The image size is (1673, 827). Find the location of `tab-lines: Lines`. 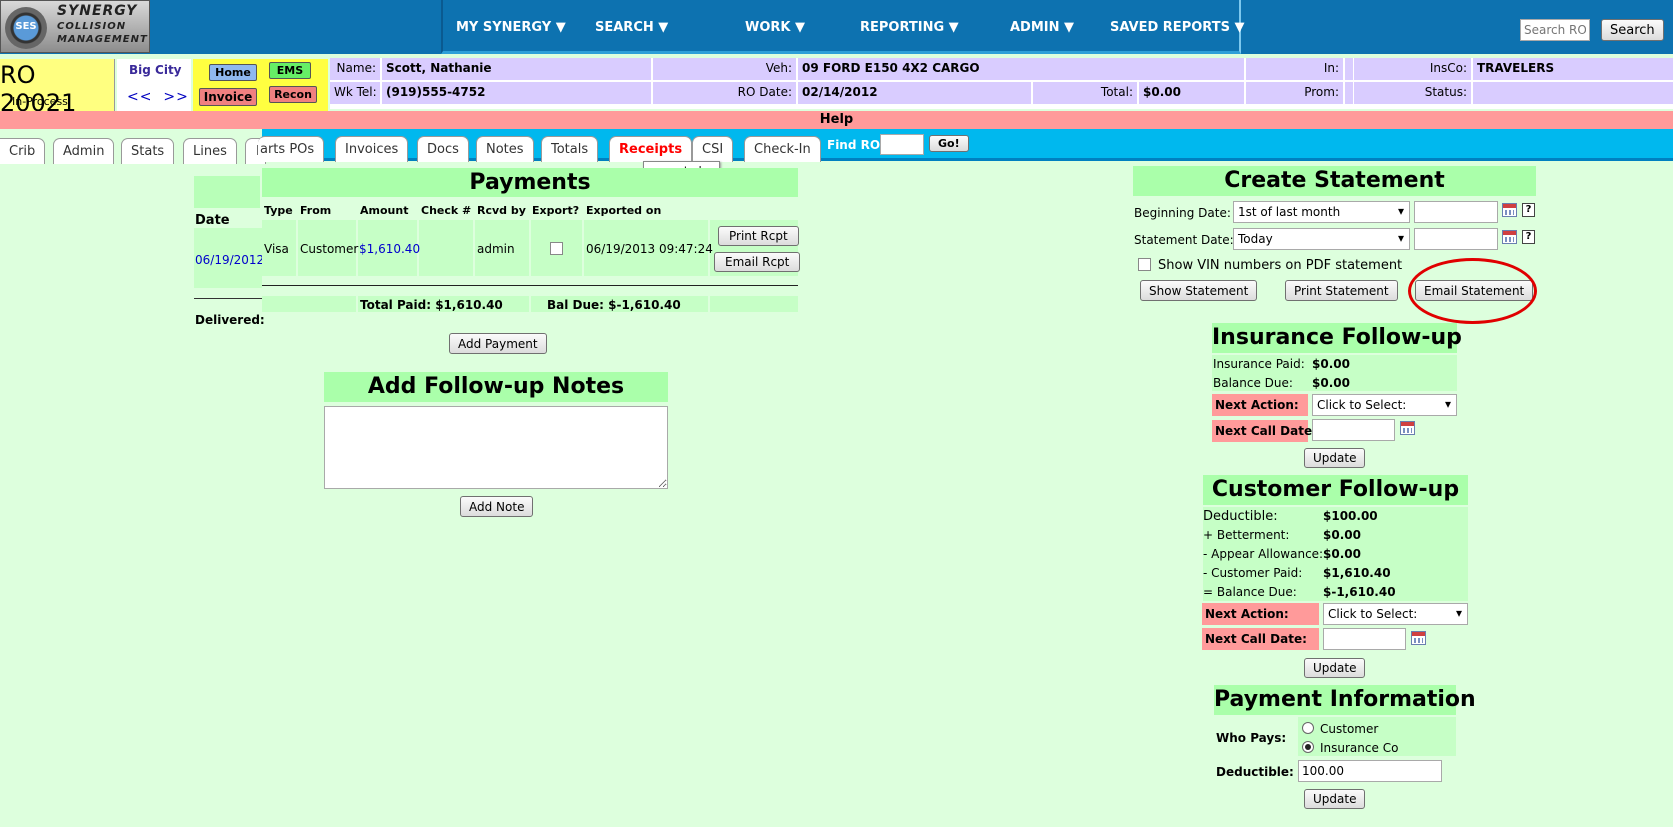

tab-lines: Lines is located at coordinates (210, 151).